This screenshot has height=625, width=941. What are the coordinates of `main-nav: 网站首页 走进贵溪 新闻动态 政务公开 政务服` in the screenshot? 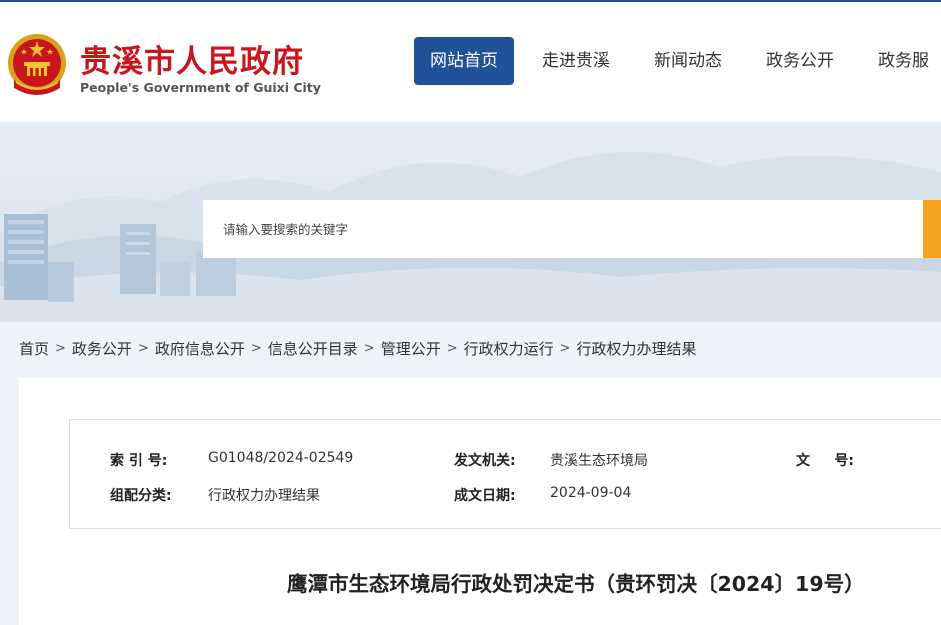 It's located at (677, 62).